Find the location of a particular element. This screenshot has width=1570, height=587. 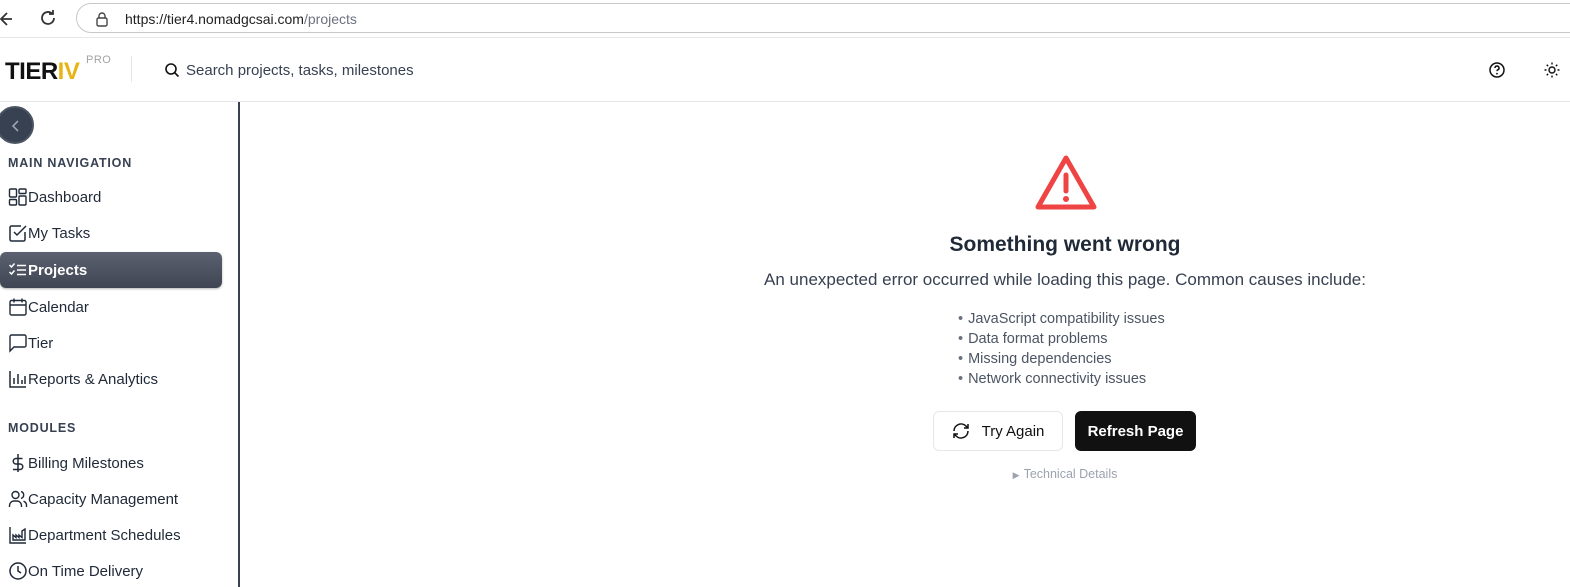

sidebar-item-tier: Tier is located at coordinates (111, 343).